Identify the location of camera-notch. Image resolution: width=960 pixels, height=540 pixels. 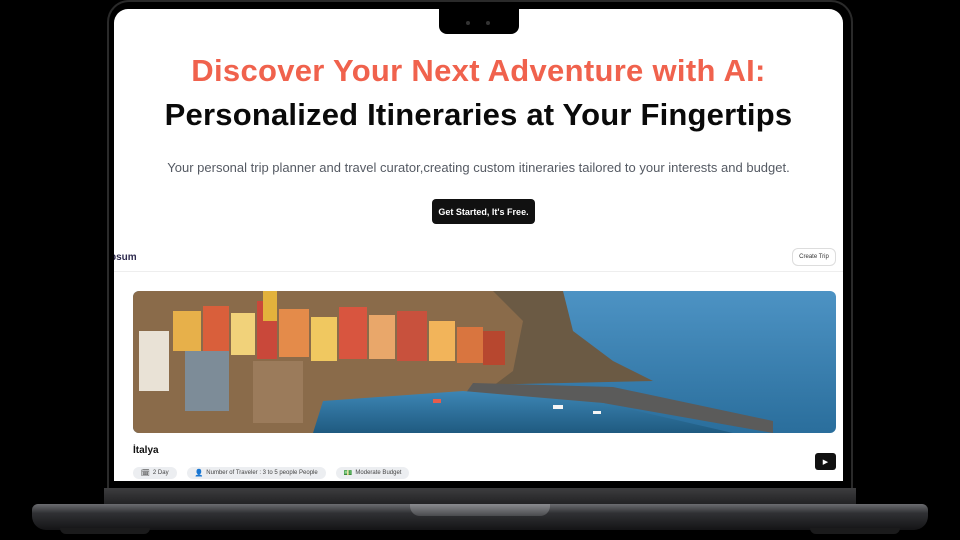
(479, 21).